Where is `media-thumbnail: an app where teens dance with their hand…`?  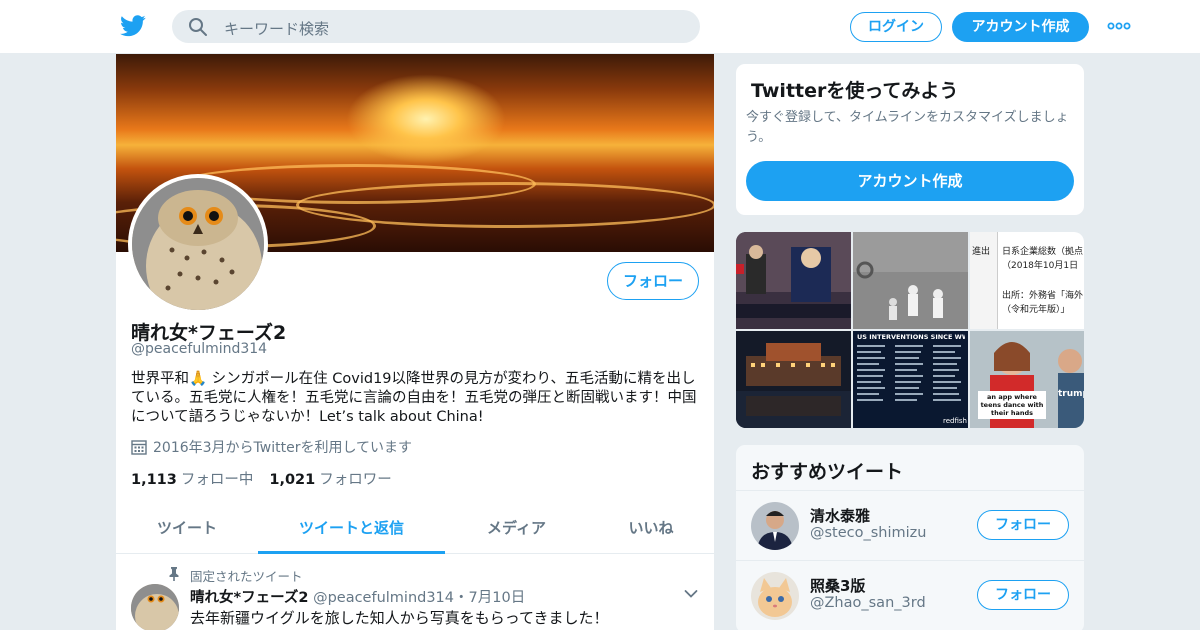
media-thumbnail: an app where teens dance with their hand… is located at coordinates (1027, 379).